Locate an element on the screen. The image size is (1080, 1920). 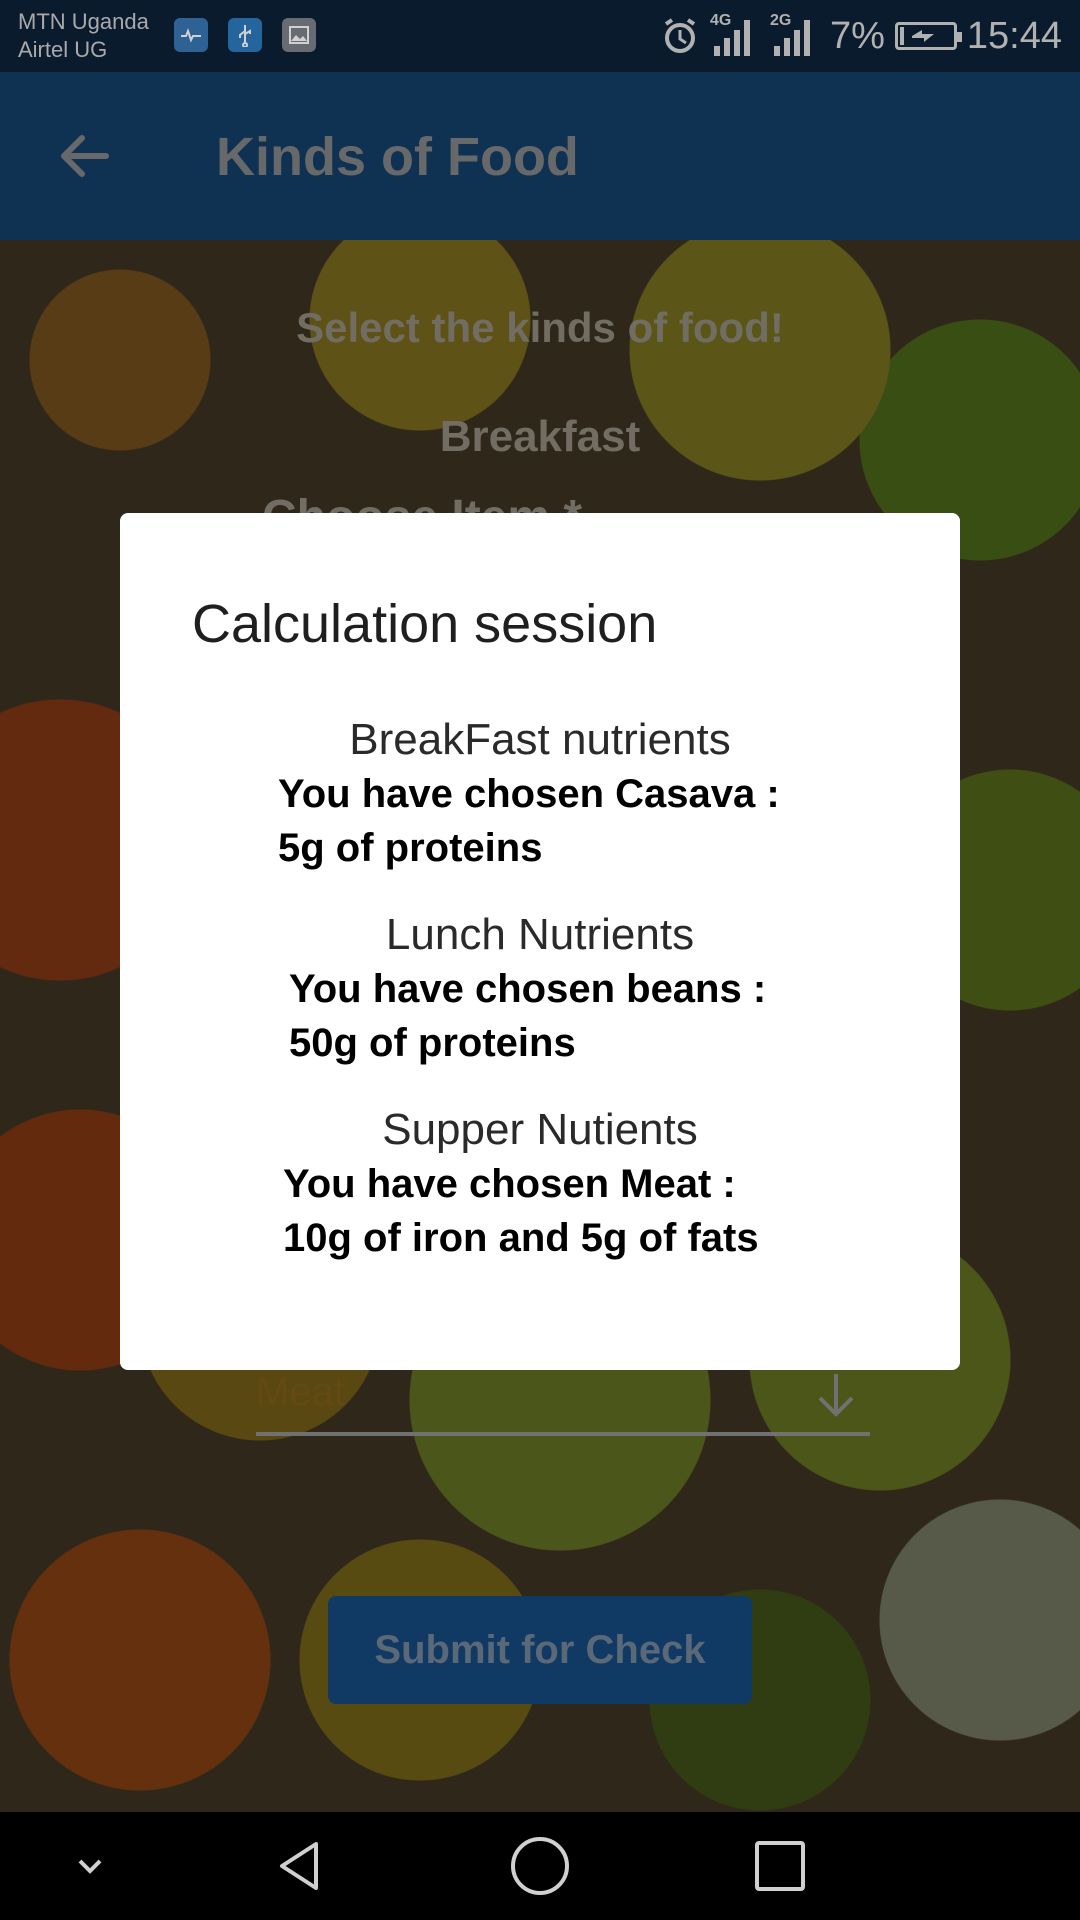
nav-bar is located at coordinates (540, 1866).